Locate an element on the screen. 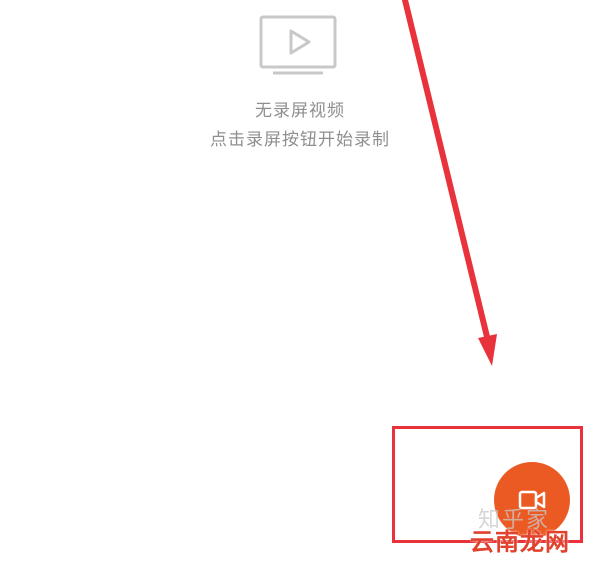 The image size is (600, 564). video-play-icon is located at coordinates (298, 45).